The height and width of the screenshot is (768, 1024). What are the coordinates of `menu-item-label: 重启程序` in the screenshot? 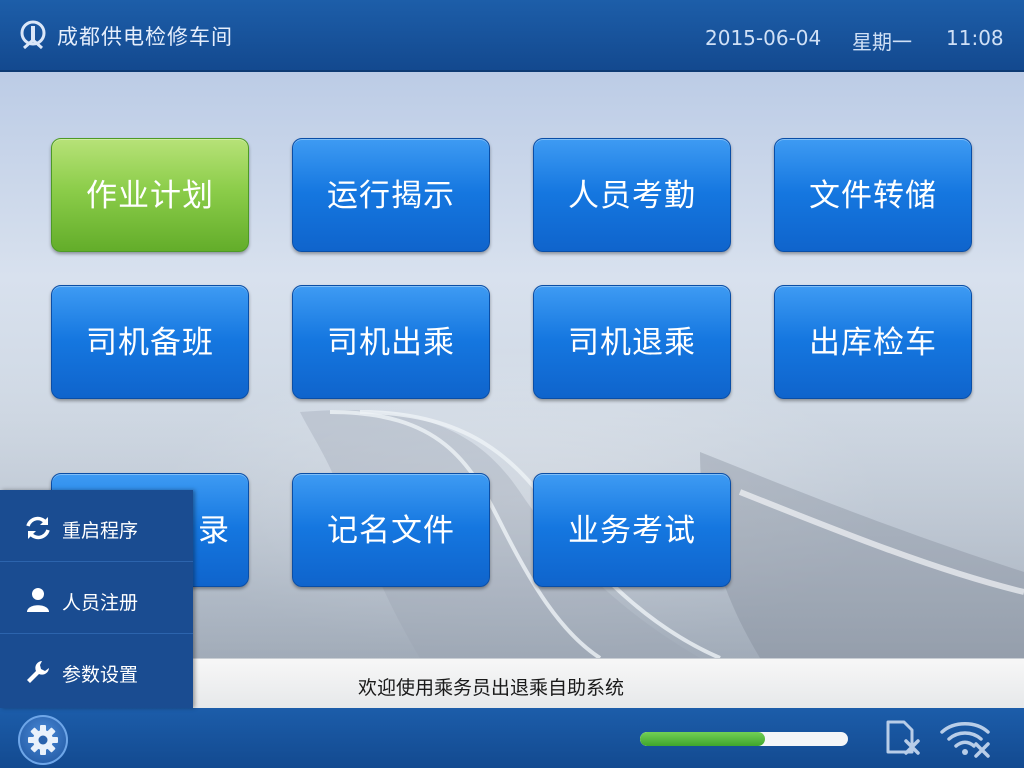 It's located at (100, 531).